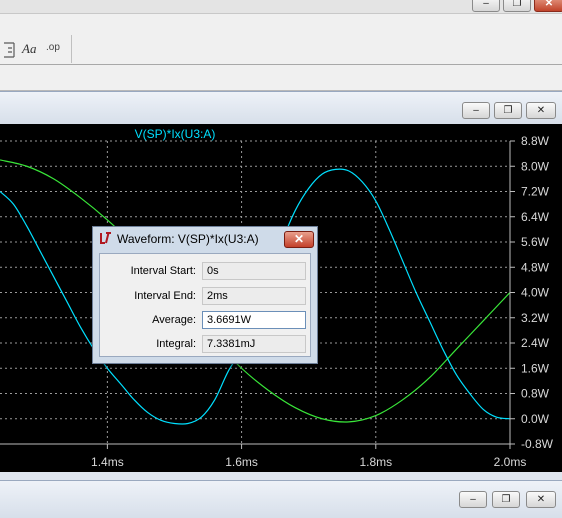  What do you see at coordinates (53, 47) in the screenshot?
I see `spice-directive-icon: .op` at bounding box center [53, 47].